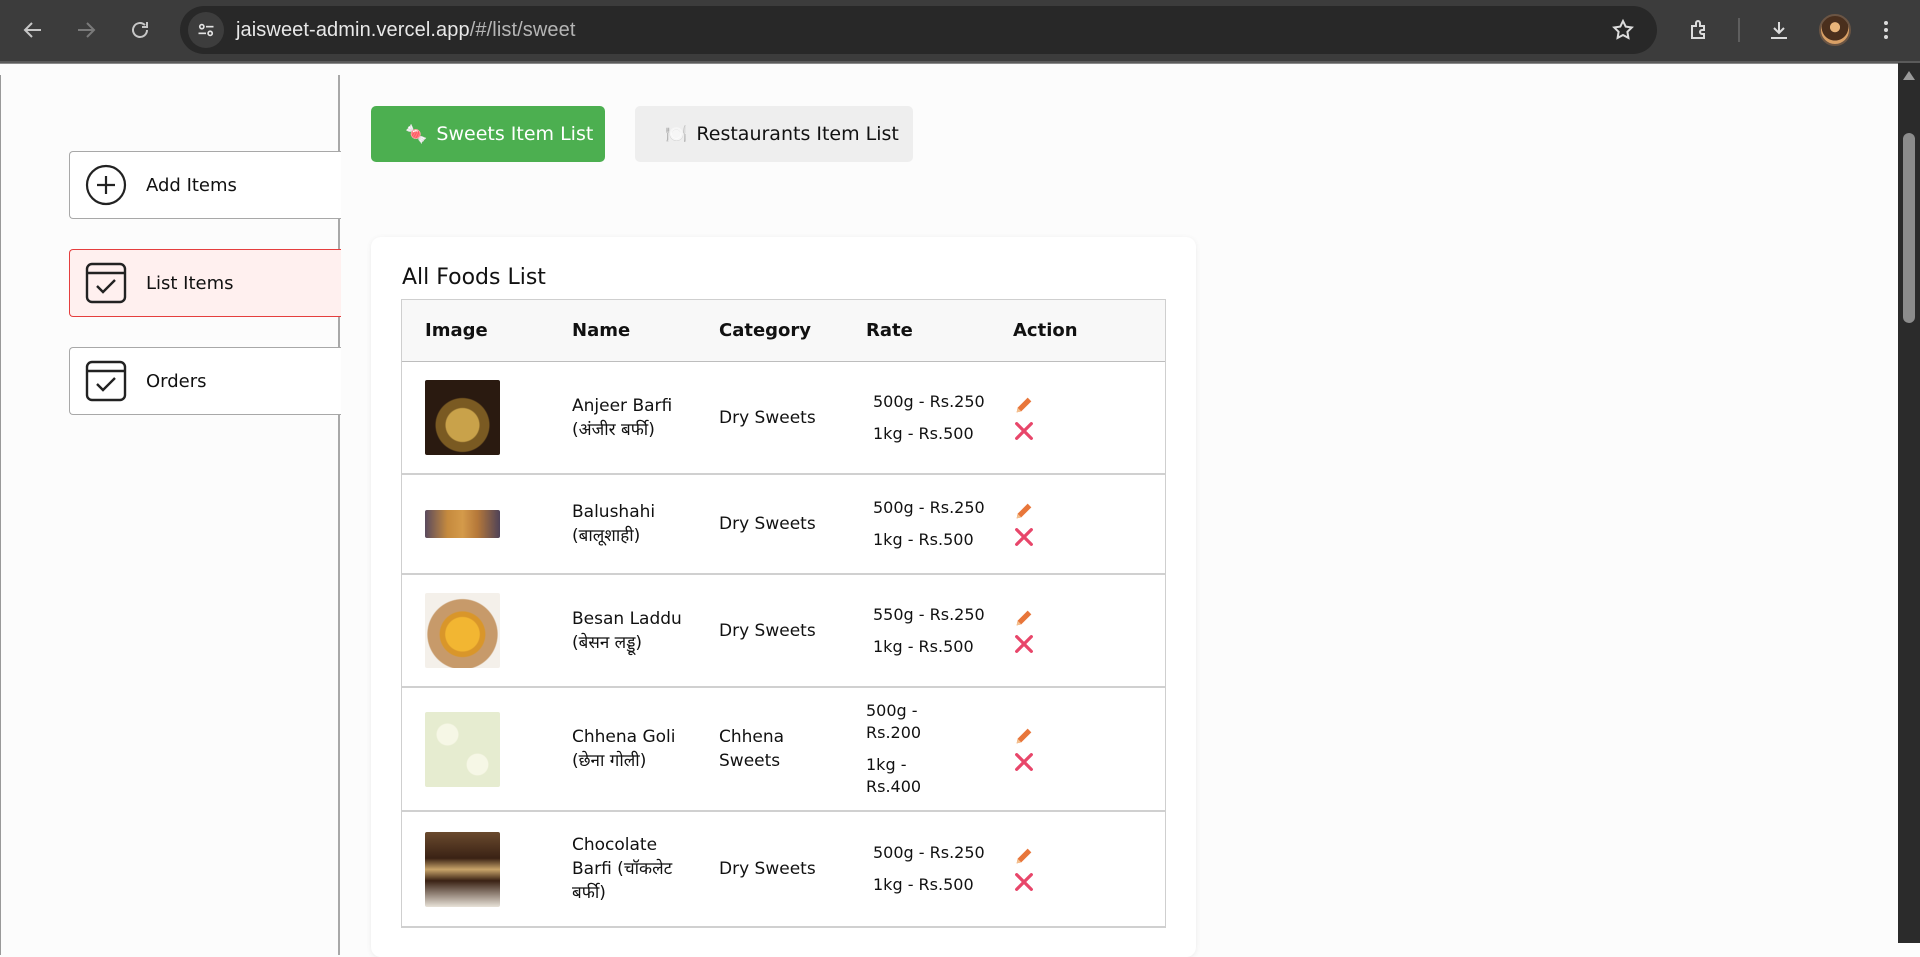  Describe the element at coordinates (894, 721) in the screenshot. I see `rate-line: 500g - Rs.200` at that location.